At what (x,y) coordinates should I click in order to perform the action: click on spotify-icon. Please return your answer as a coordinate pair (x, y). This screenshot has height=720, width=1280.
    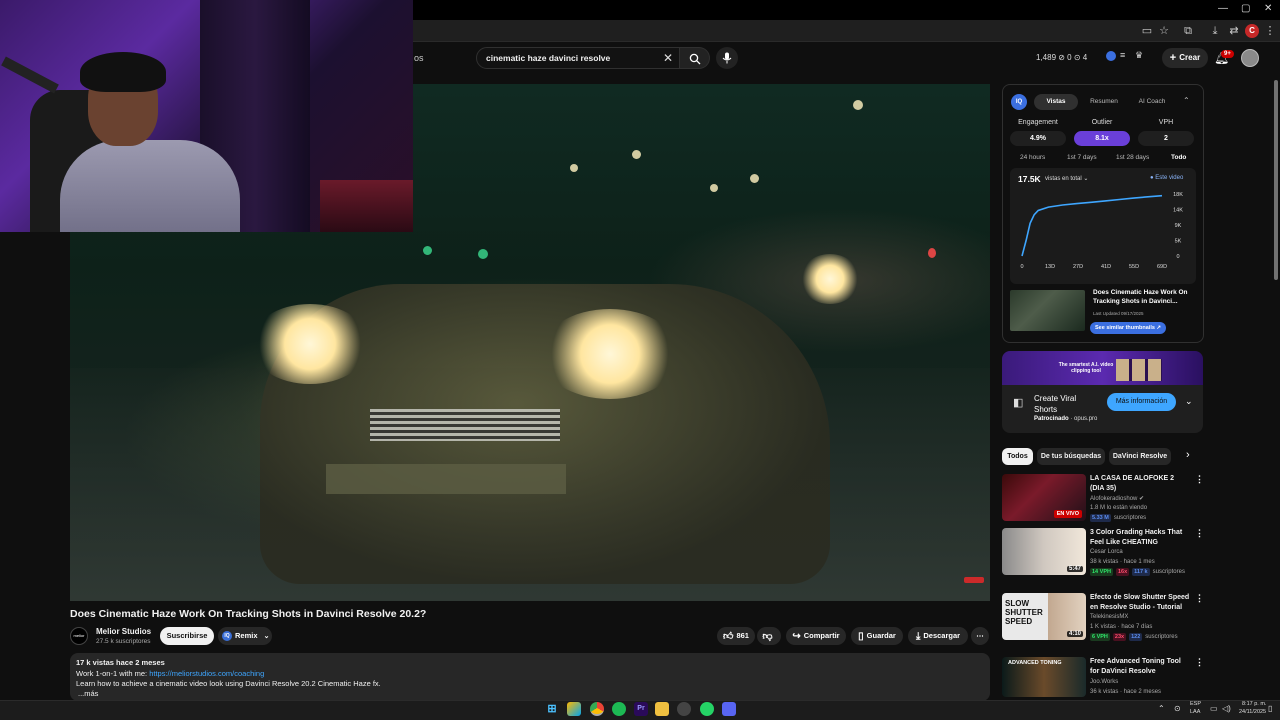
    Looking at the image, I should click on (619, 709).